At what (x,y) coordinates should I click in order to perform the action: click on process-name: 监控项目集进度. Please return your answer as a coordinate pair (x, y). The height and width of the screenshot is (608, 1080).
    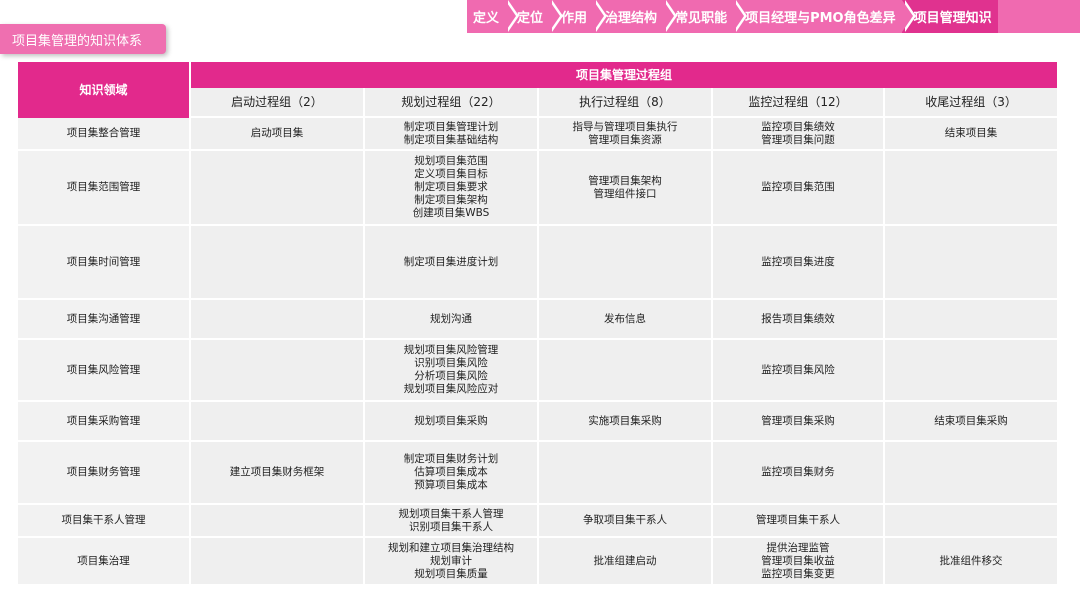
    Looking at the image, I should click on (798, 261).